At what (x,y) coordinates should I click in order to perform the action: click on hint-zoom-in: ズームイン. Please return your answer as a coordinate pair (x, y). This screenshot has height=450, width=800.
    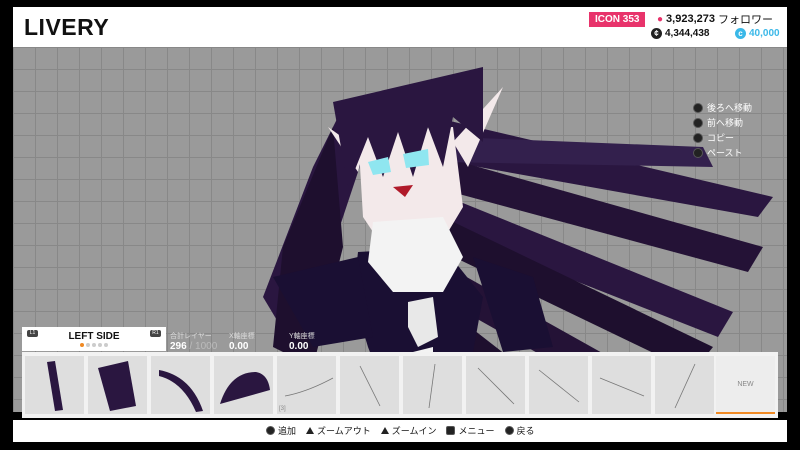
    Looking at the image, I should click on (408, 430).